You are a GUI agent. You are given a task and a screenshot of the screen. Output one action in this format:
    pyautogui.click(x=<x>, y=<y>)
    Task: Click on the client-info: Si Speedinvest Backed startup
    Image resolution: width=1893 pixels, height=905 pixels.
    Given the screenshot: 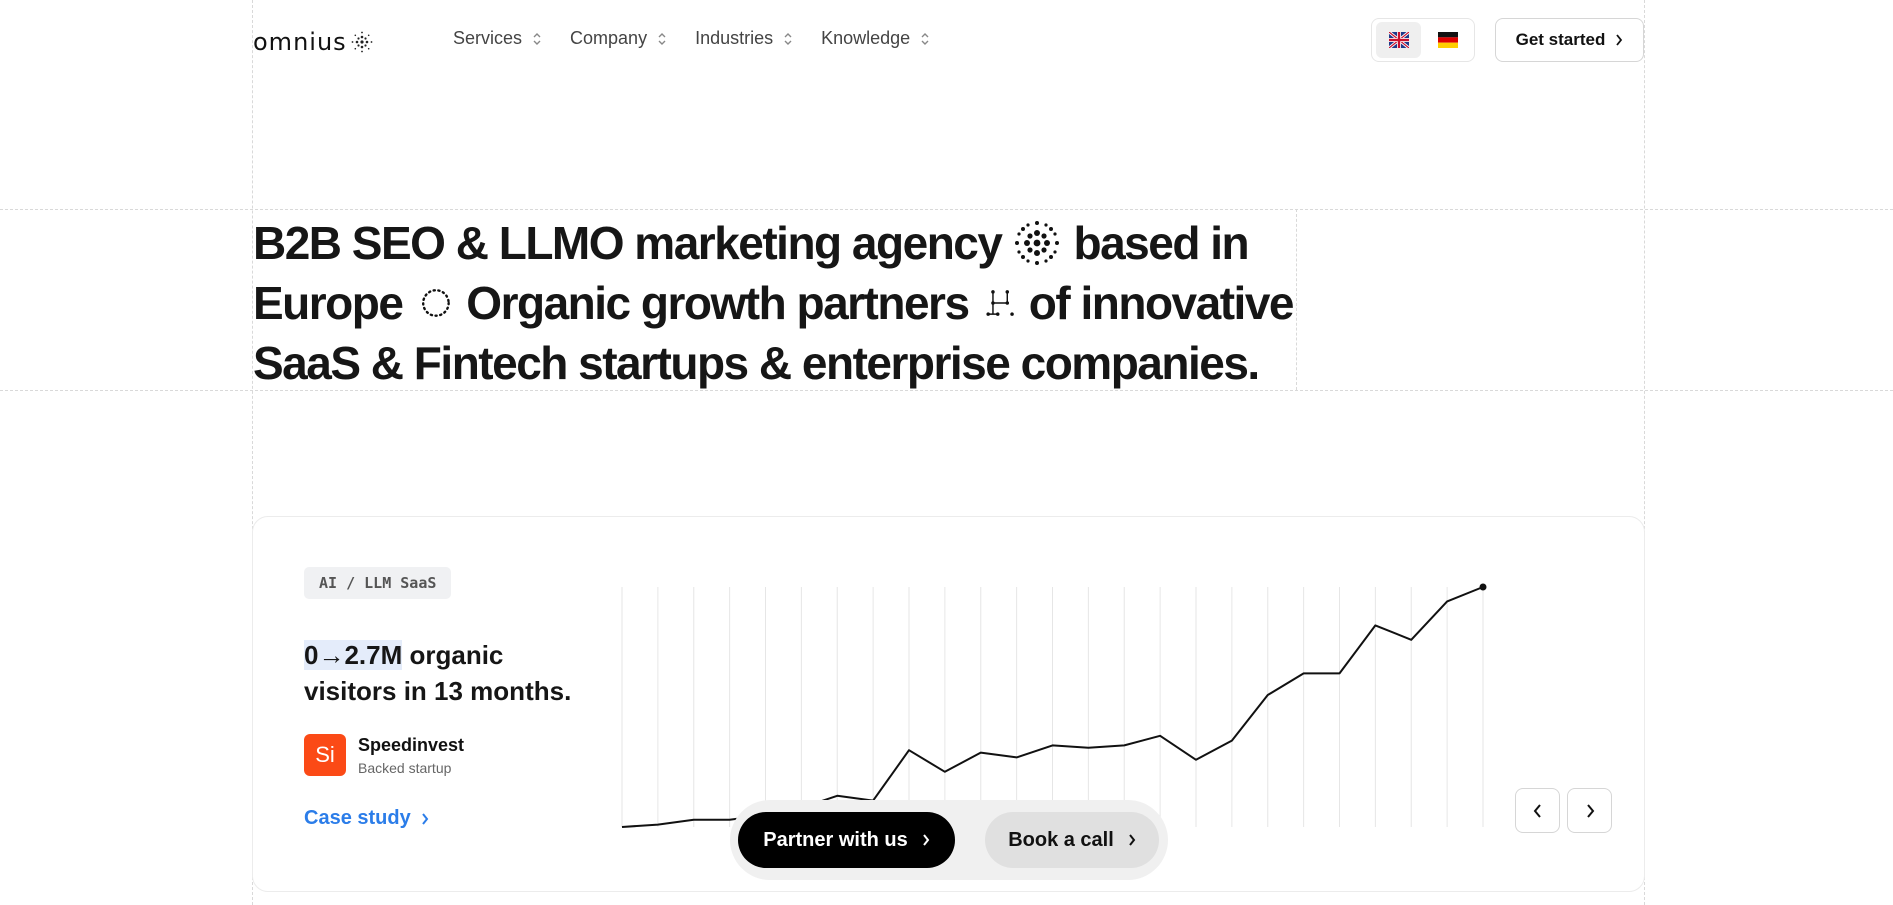 What is the action you would take?
    pyautogui.click(x=384, y=755)
    